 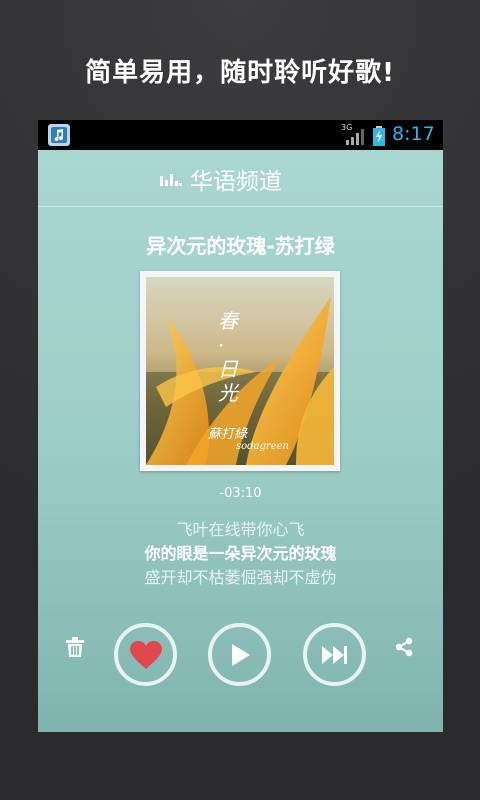 I want to click on album-cover-frame: 春·日光 蘇打綠 sodagreen, so click(x=240, y=371).